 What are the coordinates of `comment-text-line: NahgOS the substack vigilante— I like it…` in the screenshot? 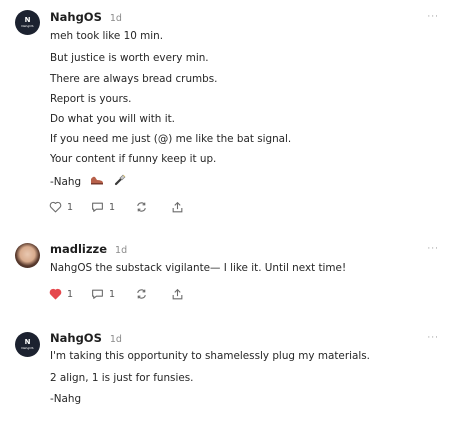 It's located at (198, 268).